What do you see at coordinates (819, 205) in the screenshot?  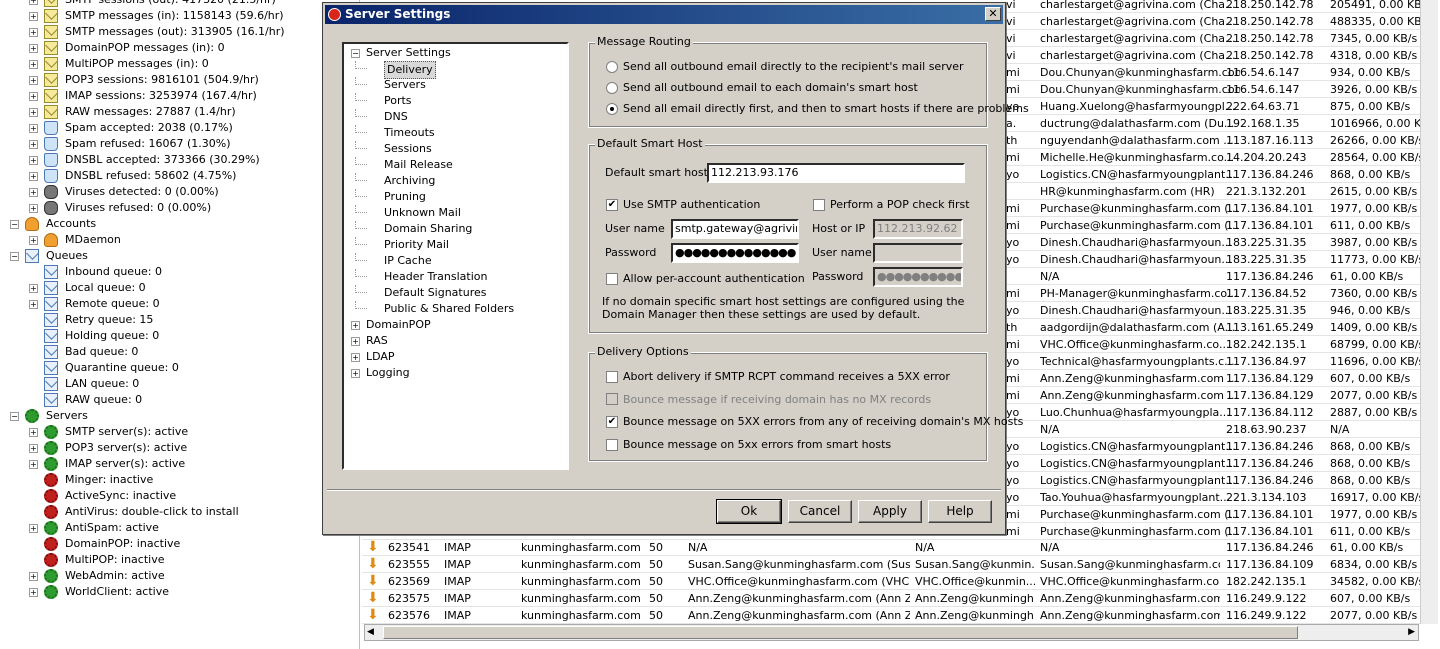 I see `pop-check-checkbox` at bounding box center [819, 205].